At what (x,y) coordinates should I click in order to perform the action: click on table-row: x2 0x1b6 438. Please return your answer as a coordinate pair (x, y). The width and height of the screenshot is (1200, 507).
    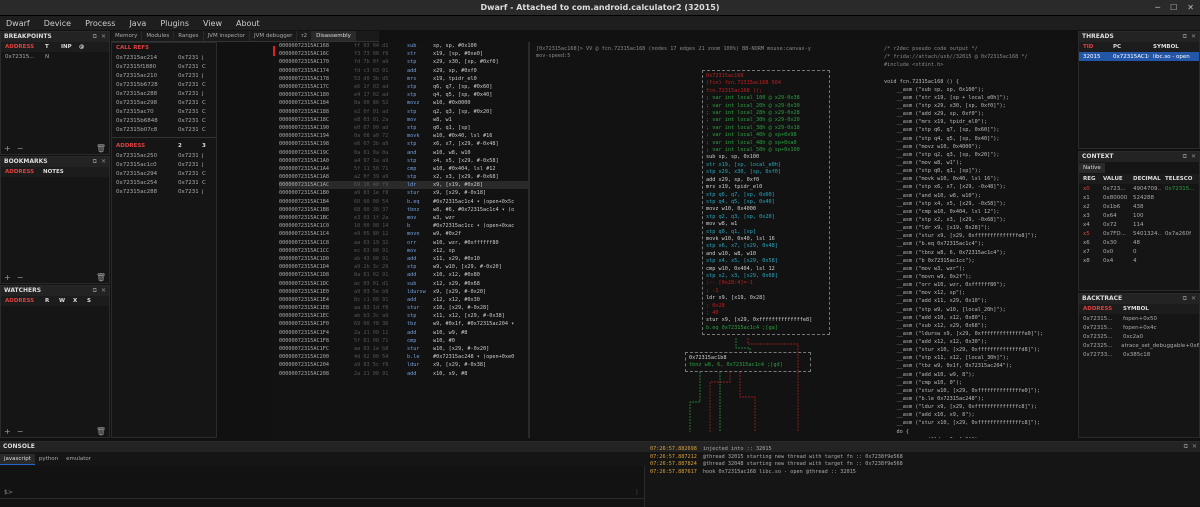
    Looking at the image, I should click on (1139, 206).